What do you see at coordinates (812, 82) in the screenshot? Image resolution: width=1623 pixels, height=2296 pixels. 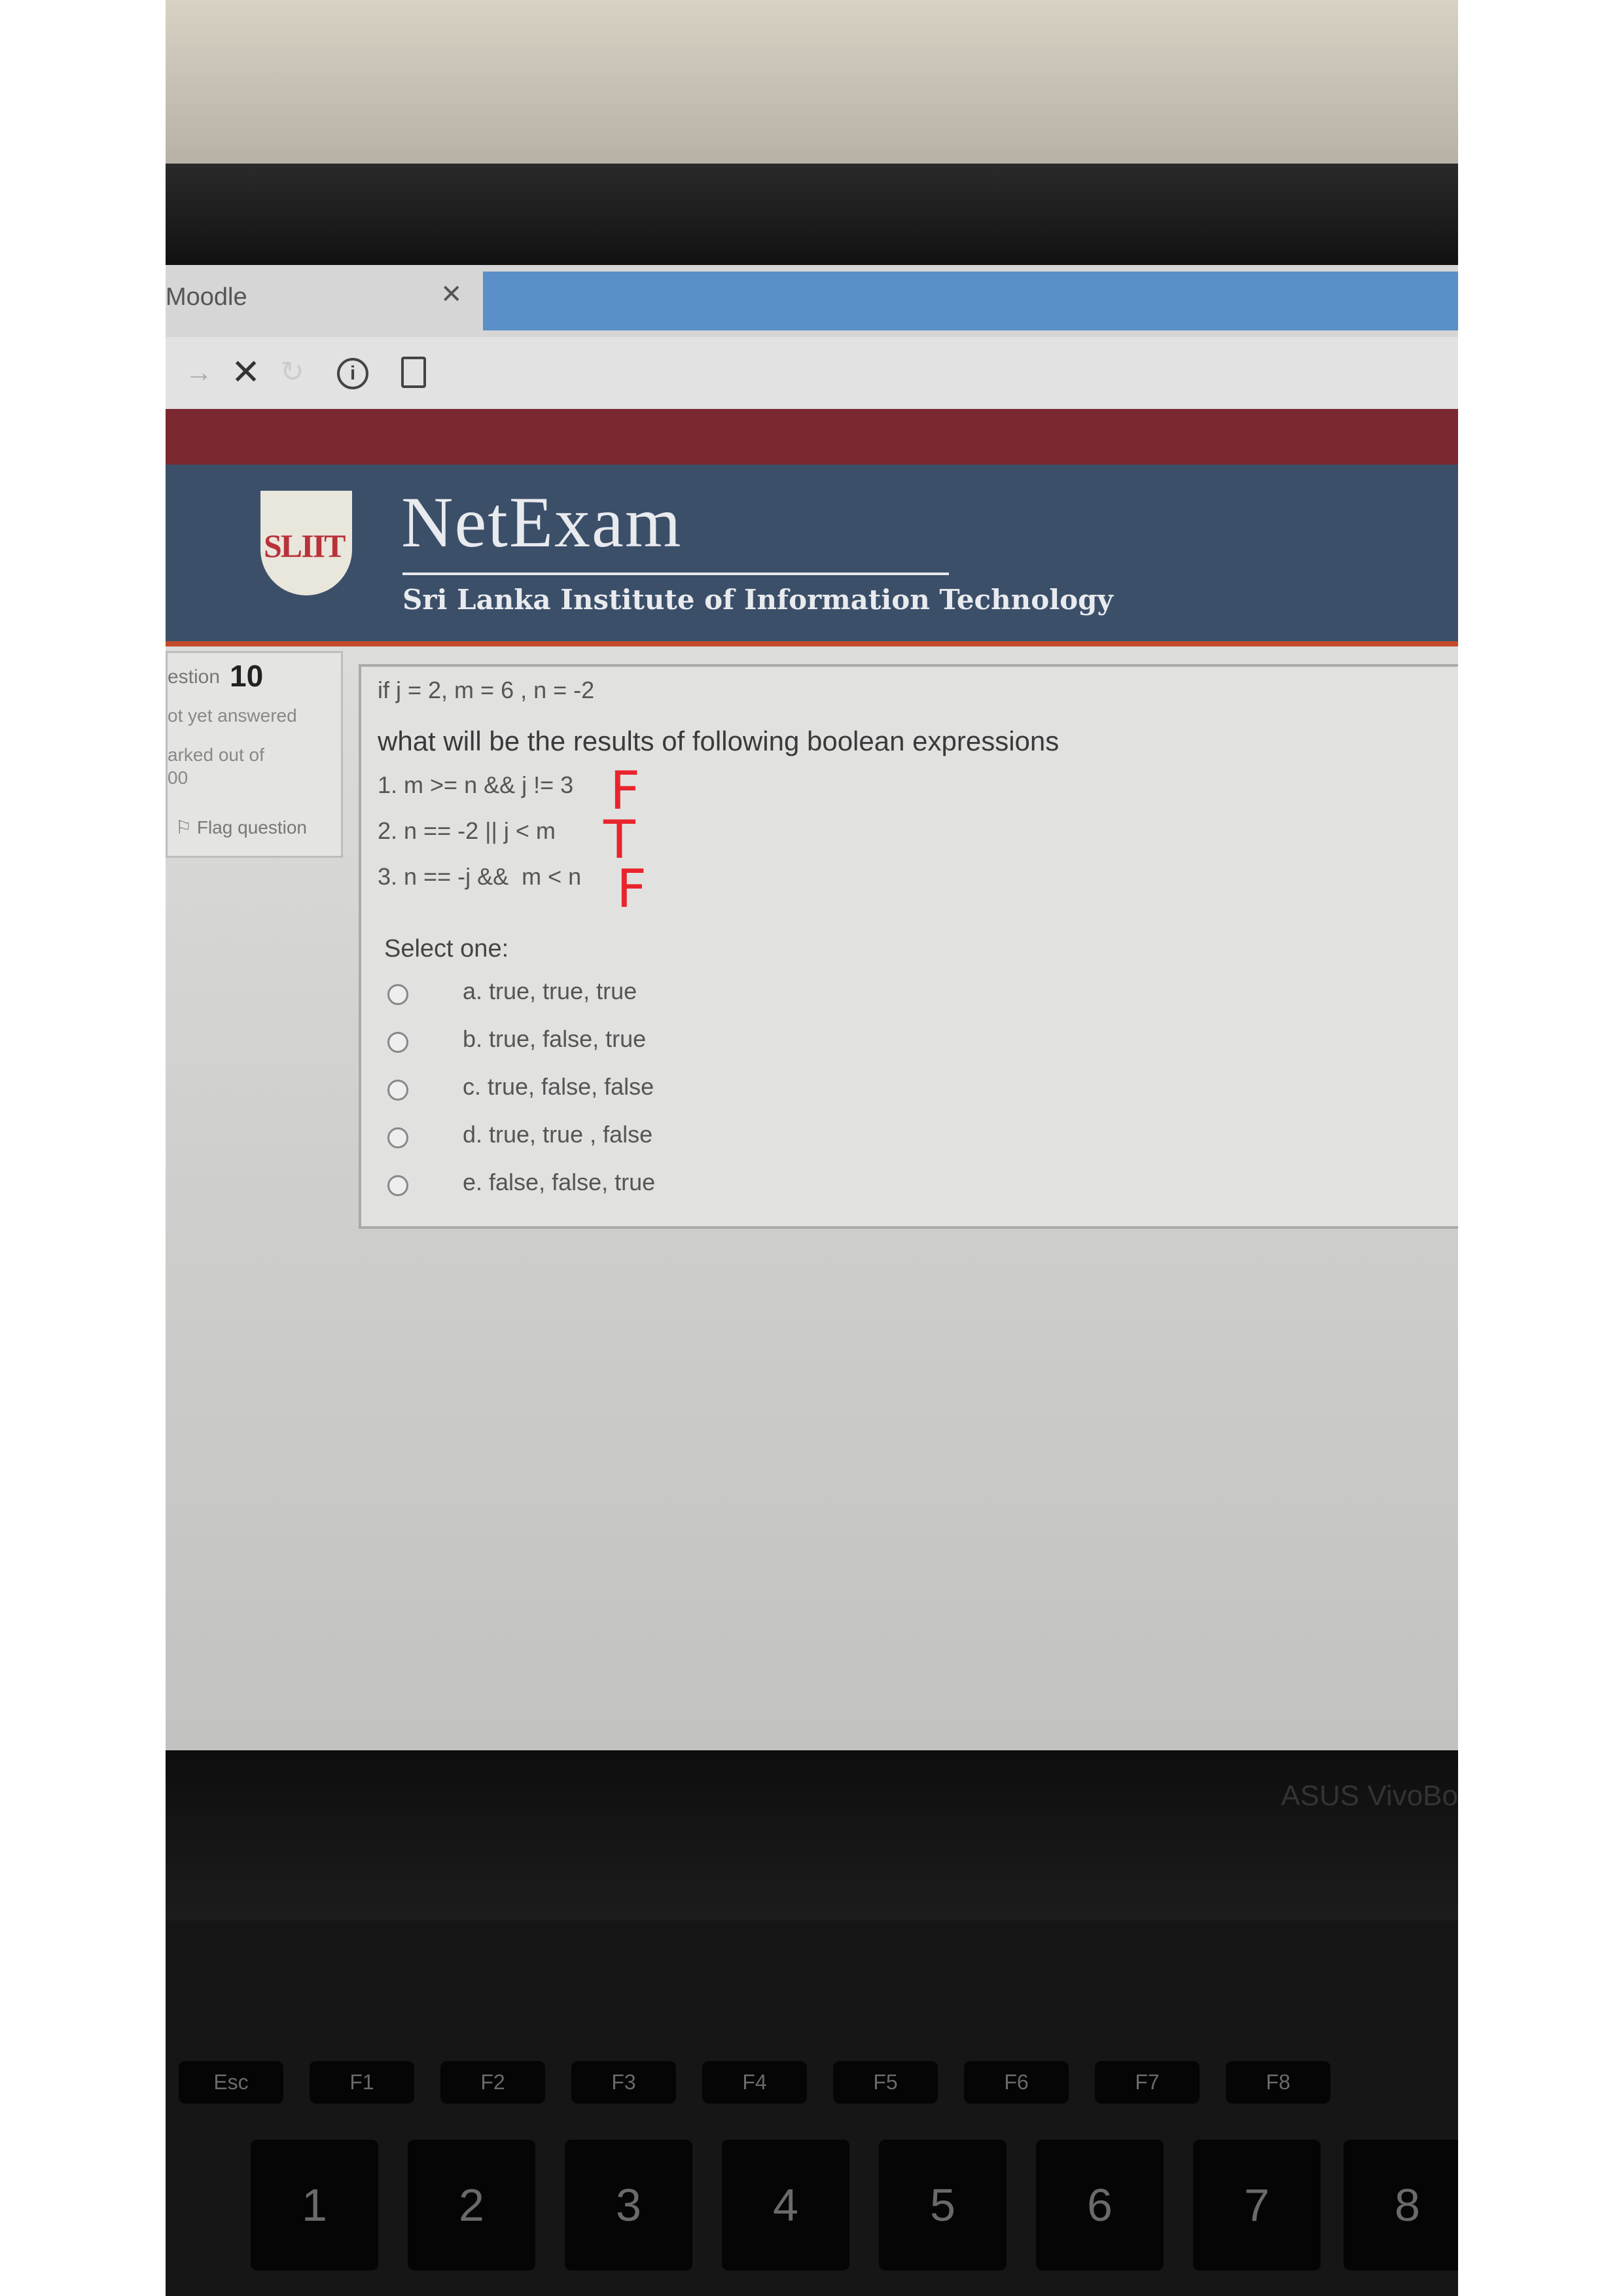 I see `background-wall` at bounding box center [812, 82].